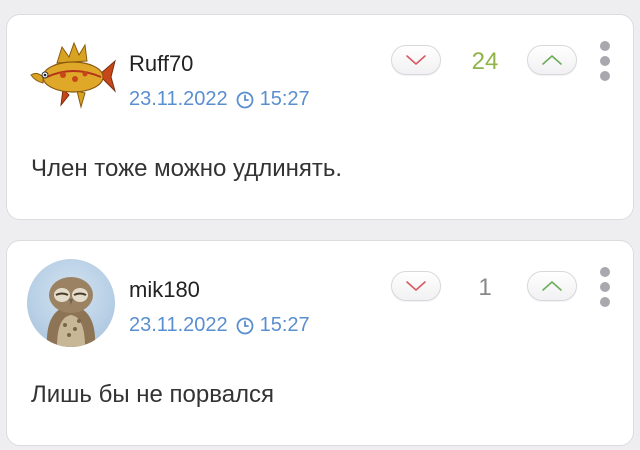 This screenshot has height=450, width=640. What do you see at coordinates (485, 61) in the screenshot?
I see `comment-score: 24` at bounding box center [485, 61].